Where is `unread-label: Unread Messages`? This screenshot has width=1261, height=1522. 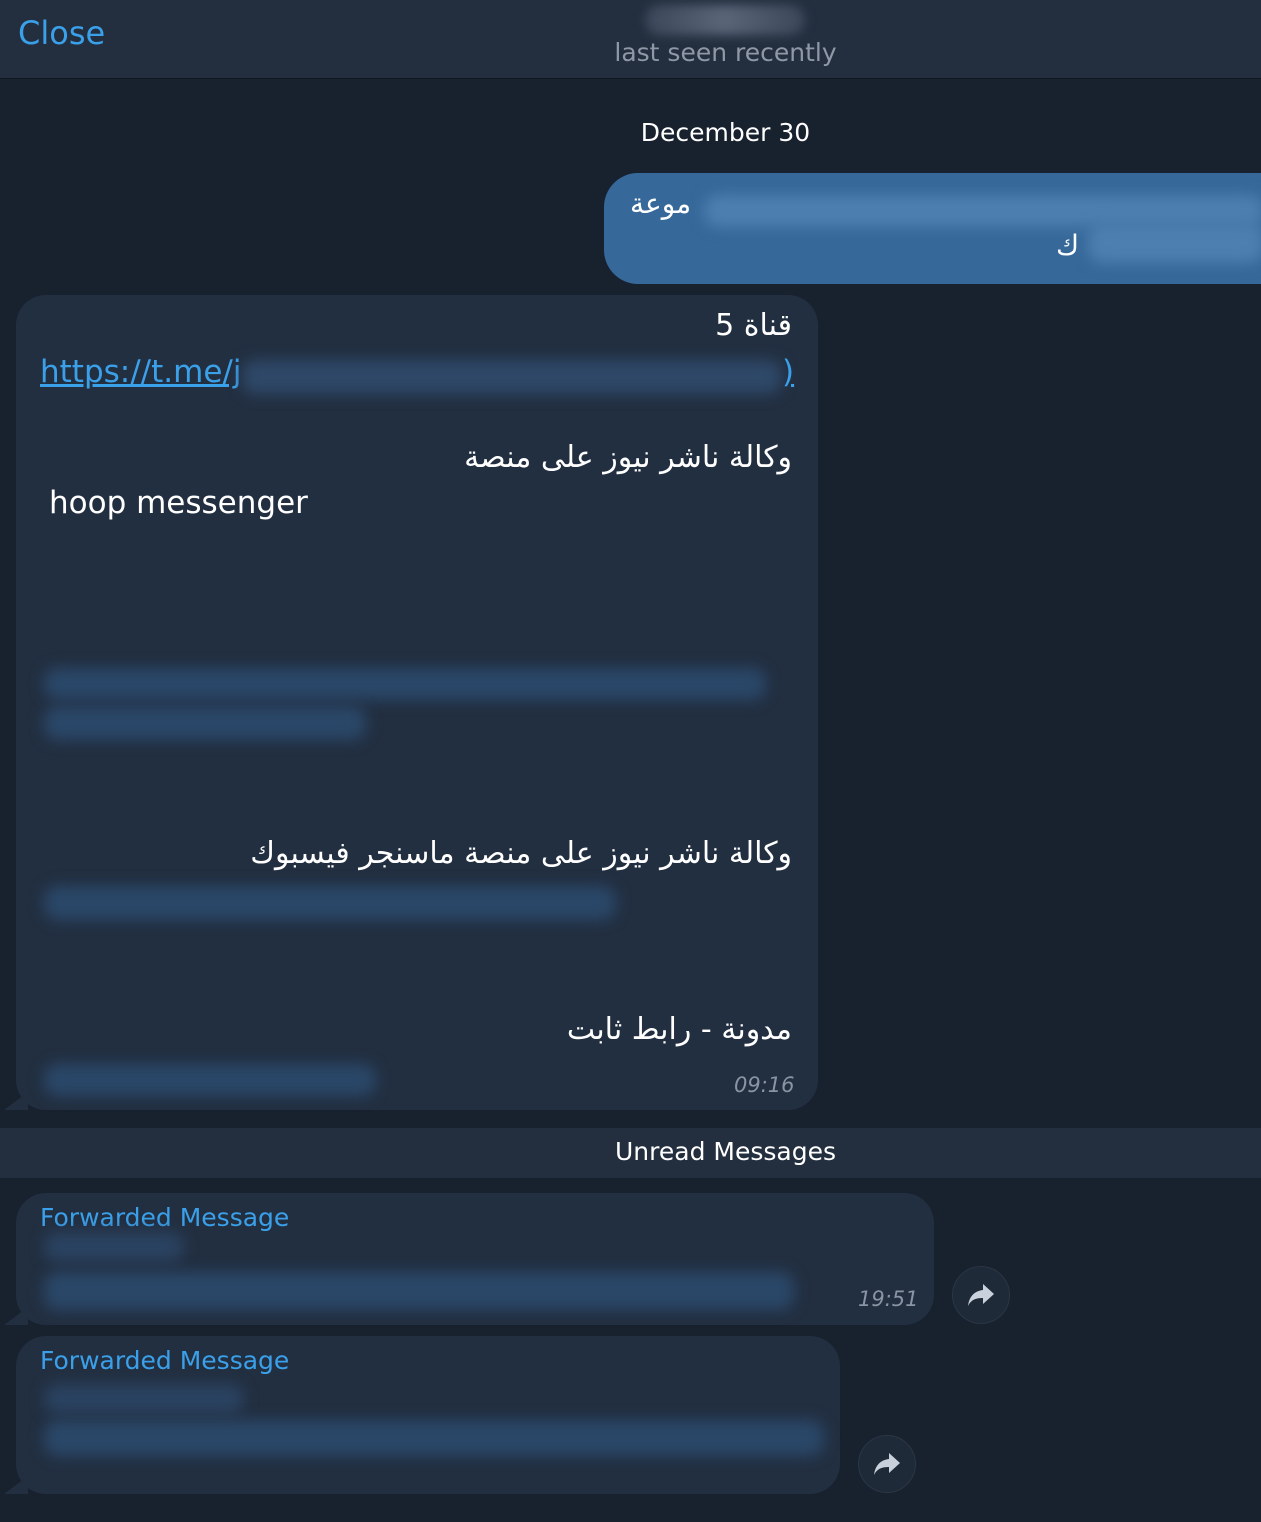 unread-label: Unread Messages is located at coordinates (725, 1151).